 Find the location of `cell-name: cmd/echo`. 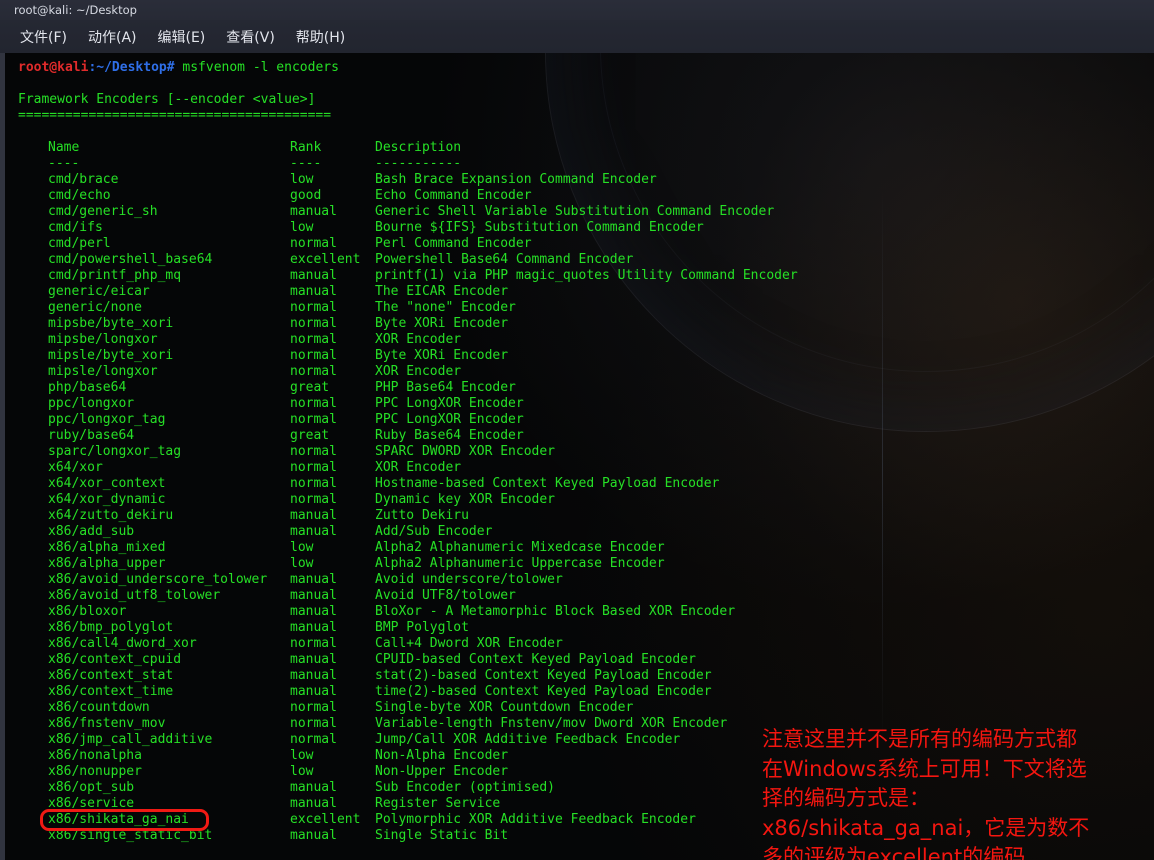

cell-name: cmd/echo is located at coordinates (79, 195).